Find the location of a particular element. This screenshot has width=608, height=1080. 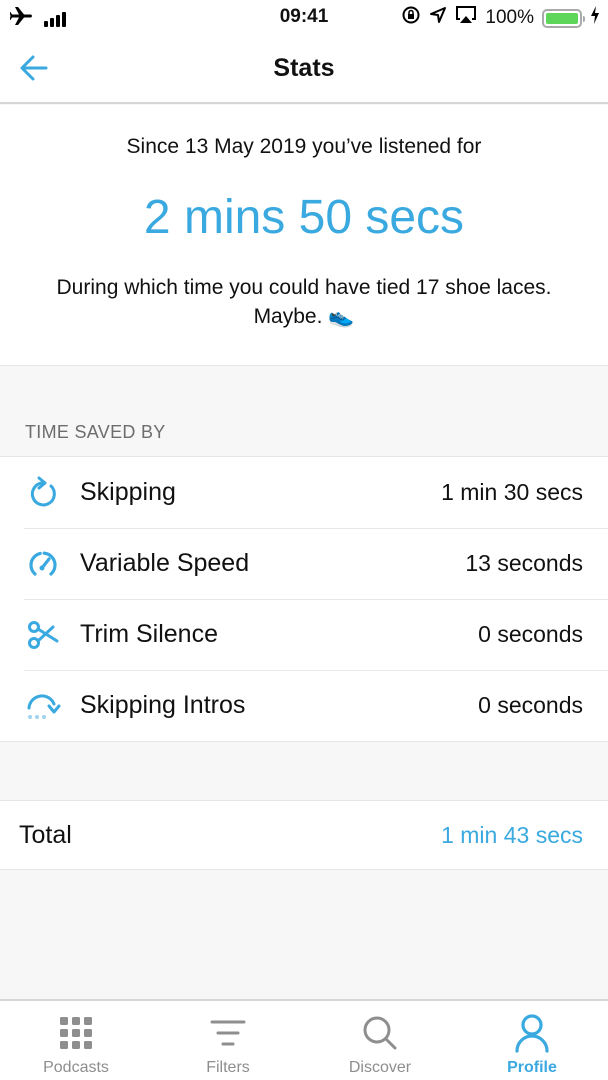

tab-profile: Profile is located at coordinates (532, 1040).